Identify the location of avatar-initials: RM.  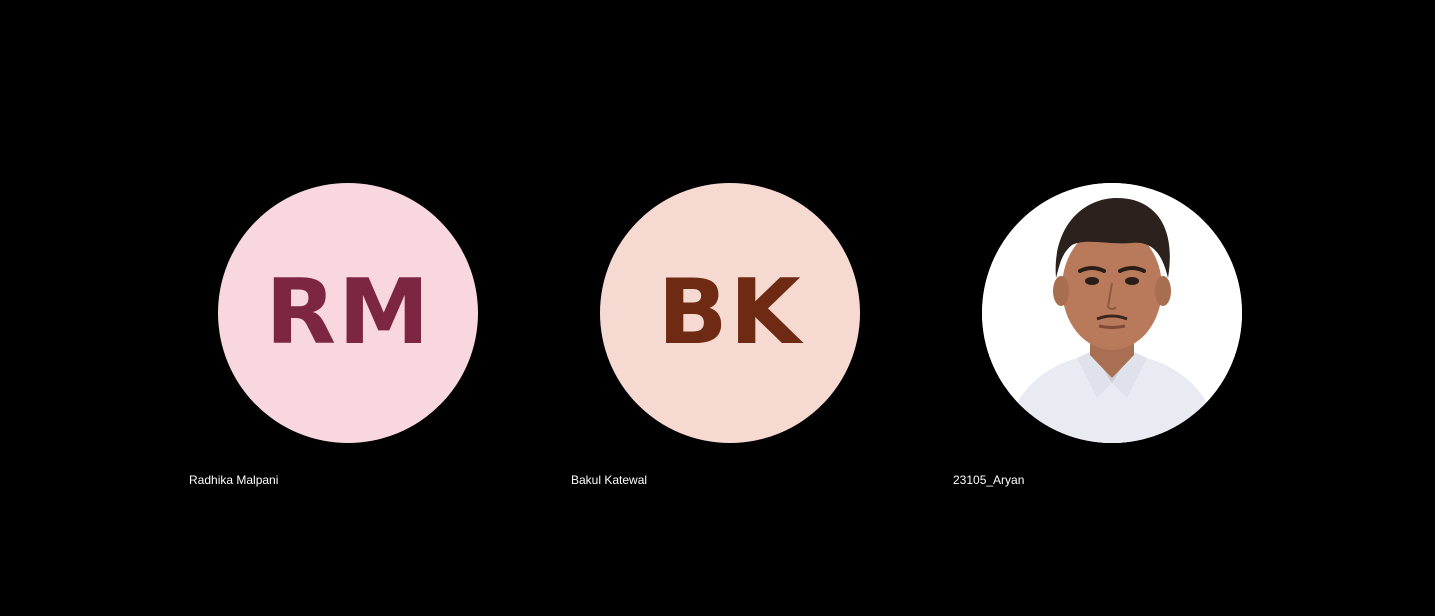
(348, 312).